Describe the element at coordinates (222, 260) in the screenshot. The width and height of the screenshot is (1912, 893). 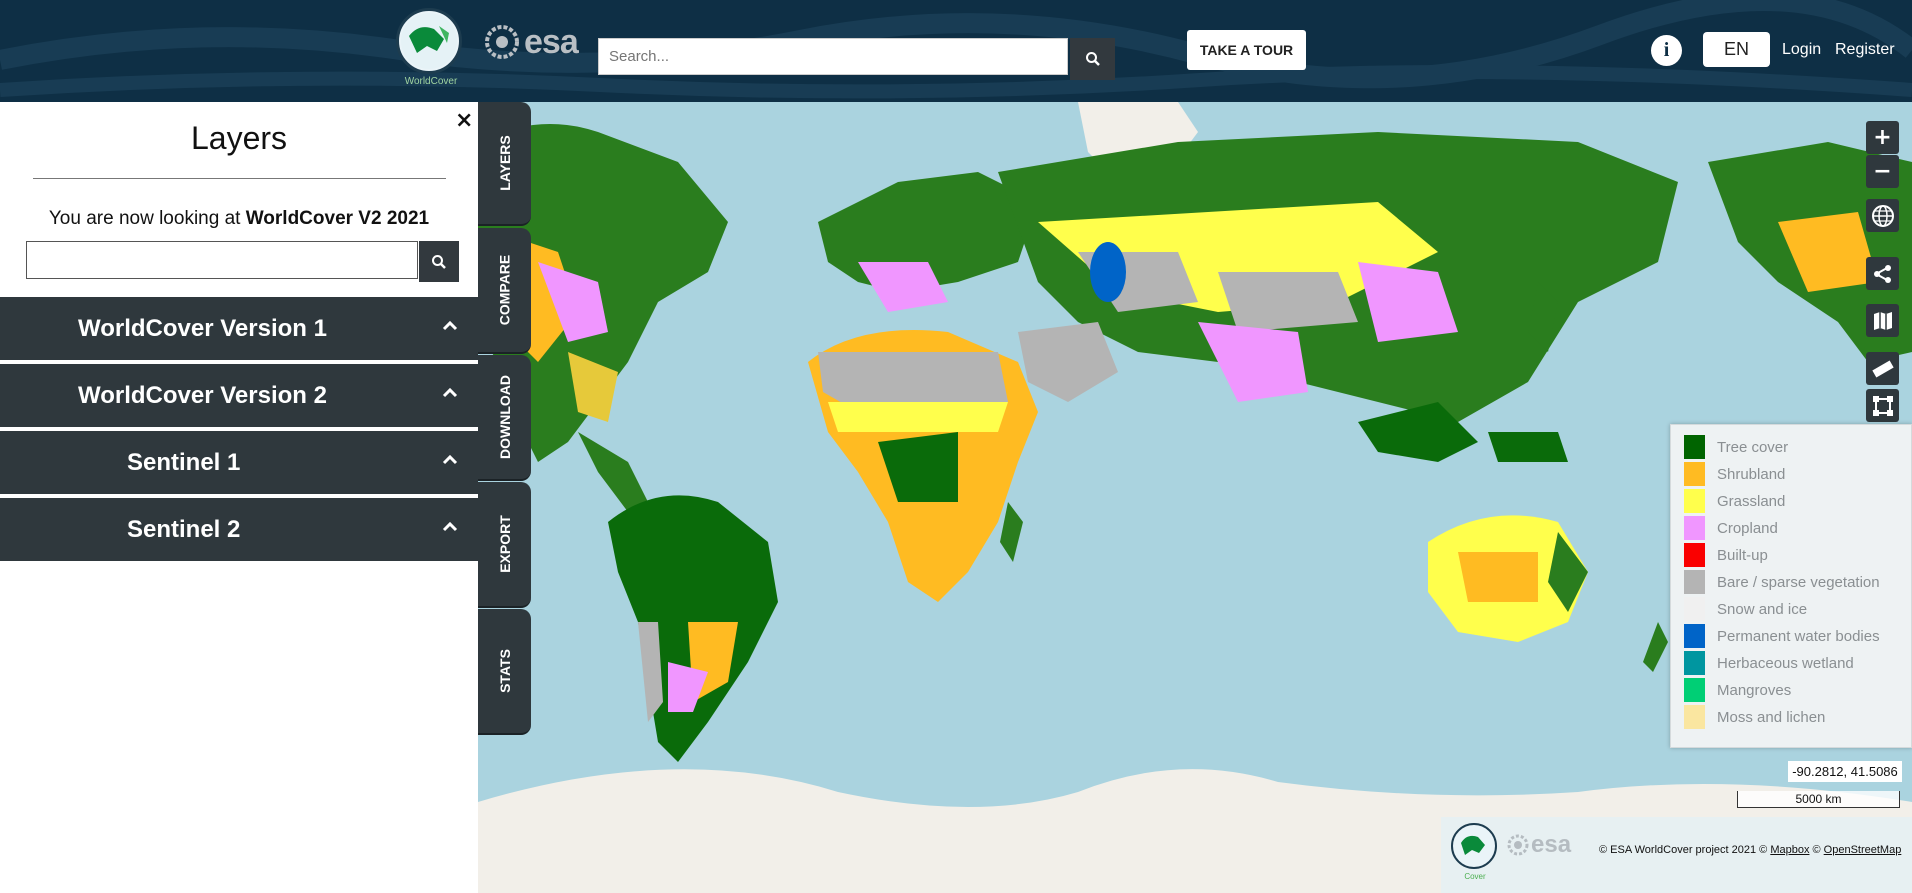
I see `layer-search-input` at that location.